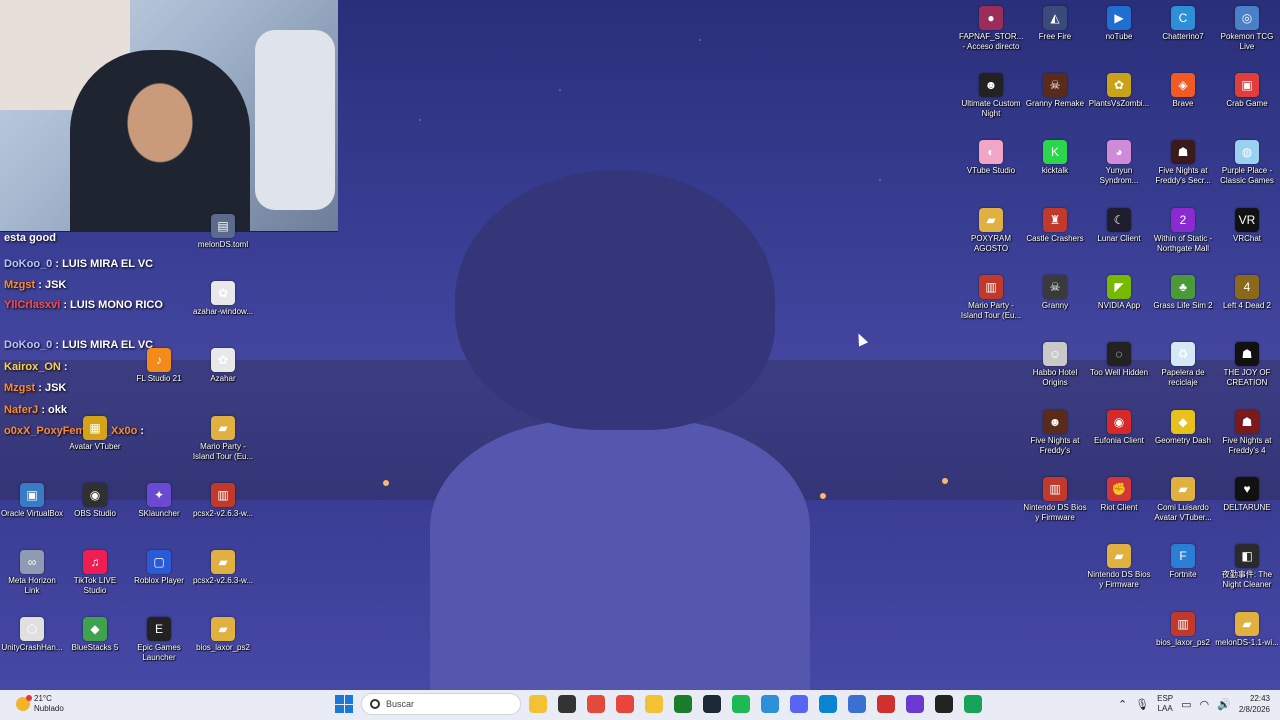  I want to click on desktop-shortcut: ▰ POXYRAM AGOSTO, so click(991, 231).